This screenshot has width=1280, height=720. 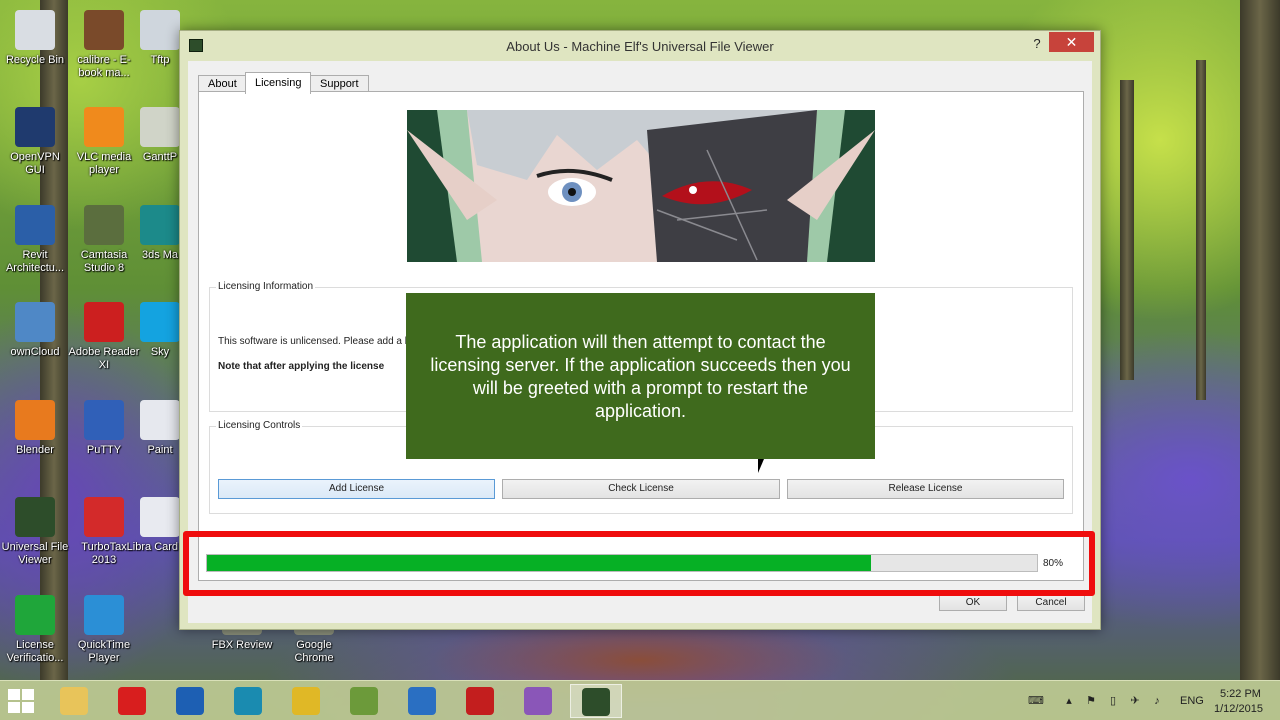 What do you see at coordinates (761, 466) in the screenshot?
I see `mouse-cursor` at bounding box center [761, 466].